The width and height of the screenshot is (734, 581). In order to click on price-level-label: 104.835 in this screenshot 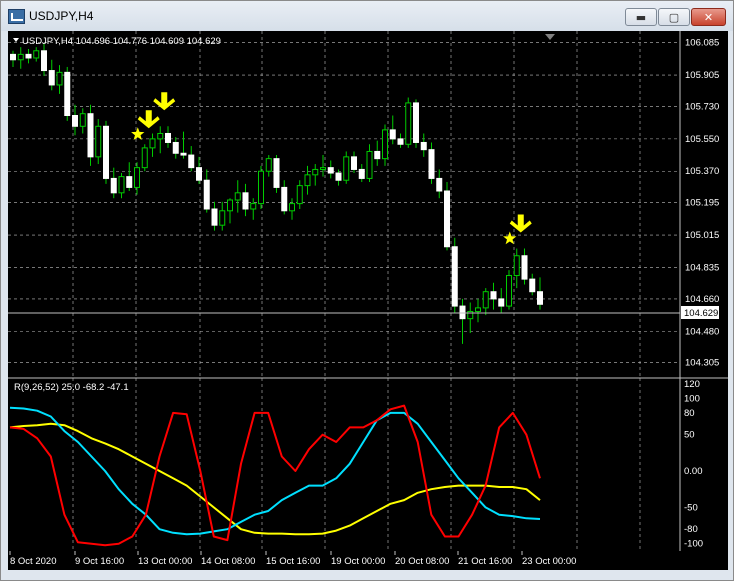, I will do `click(702, 267)`.